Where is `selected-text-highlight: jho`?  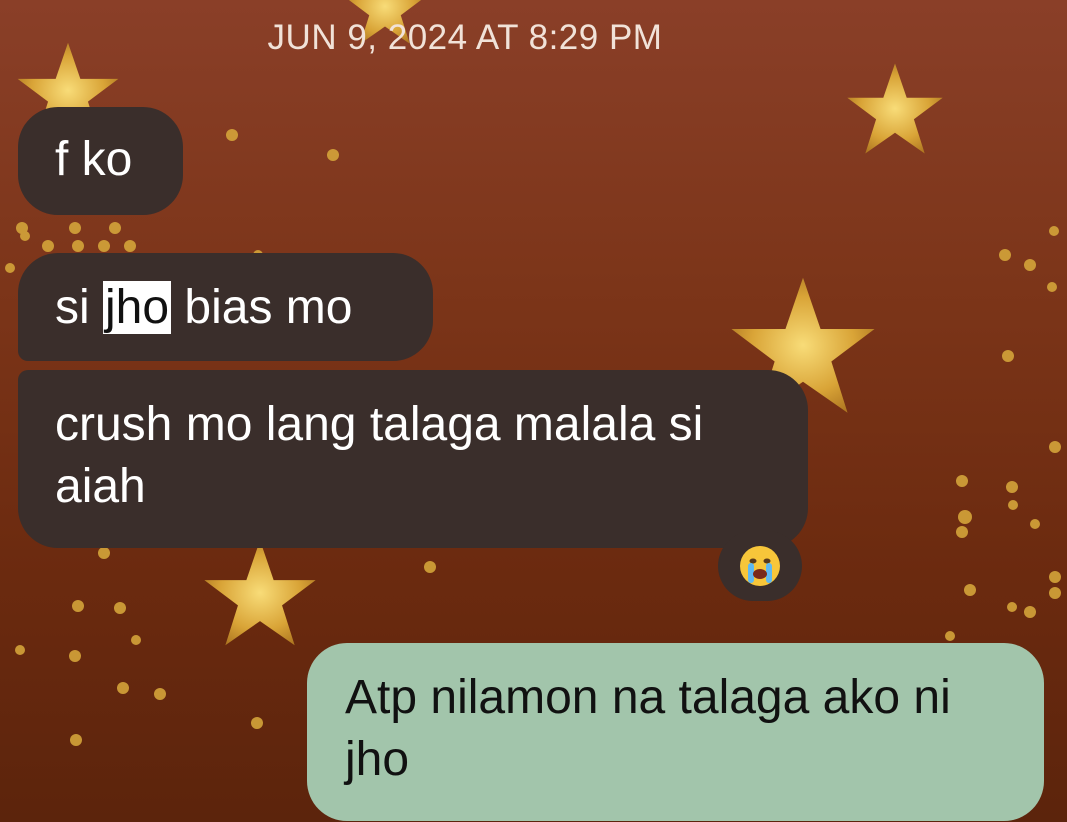
selected-text-highlight: jho is located at coordinates (137, 307).